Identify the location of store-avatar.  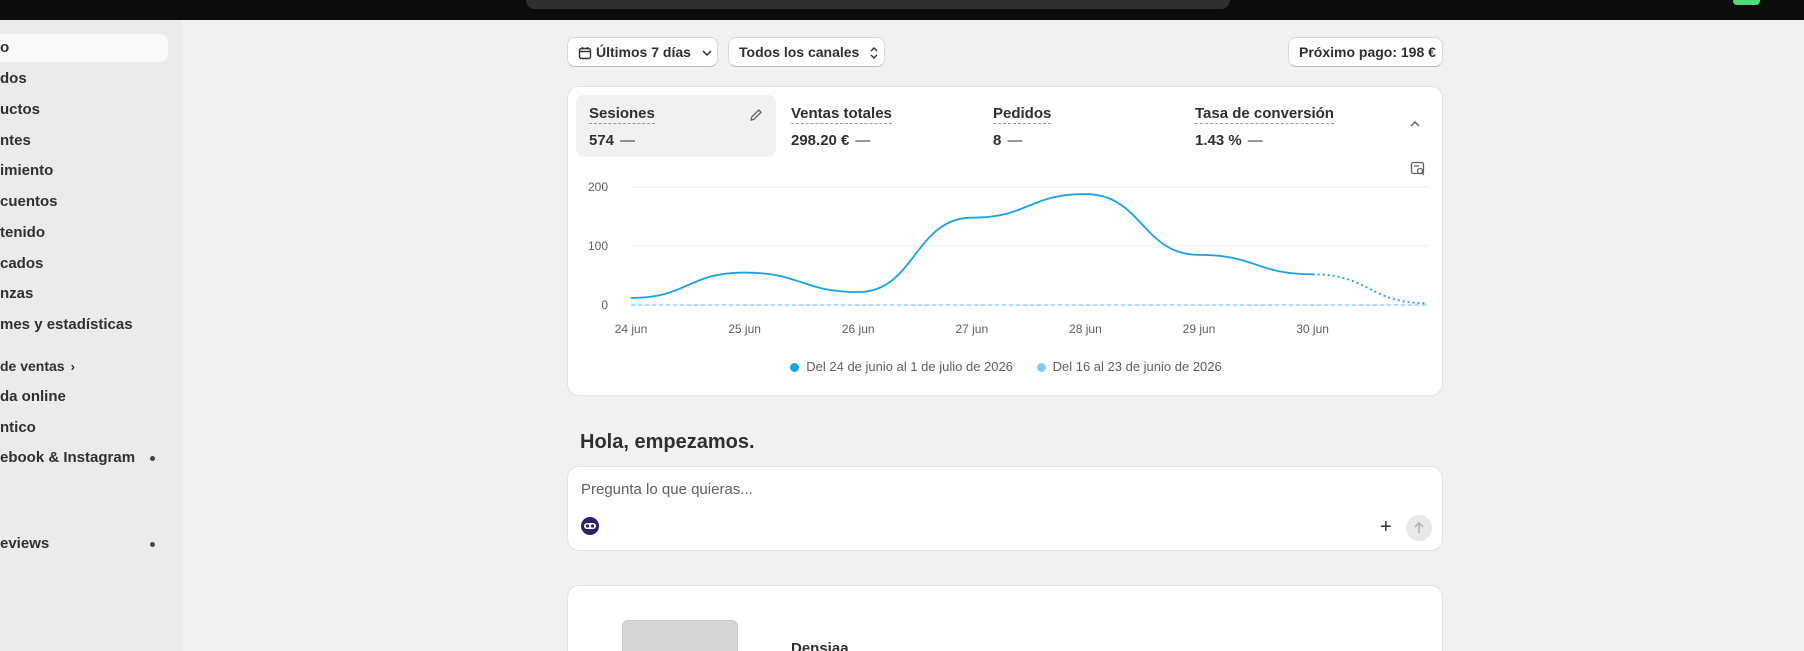
(1746, 2).